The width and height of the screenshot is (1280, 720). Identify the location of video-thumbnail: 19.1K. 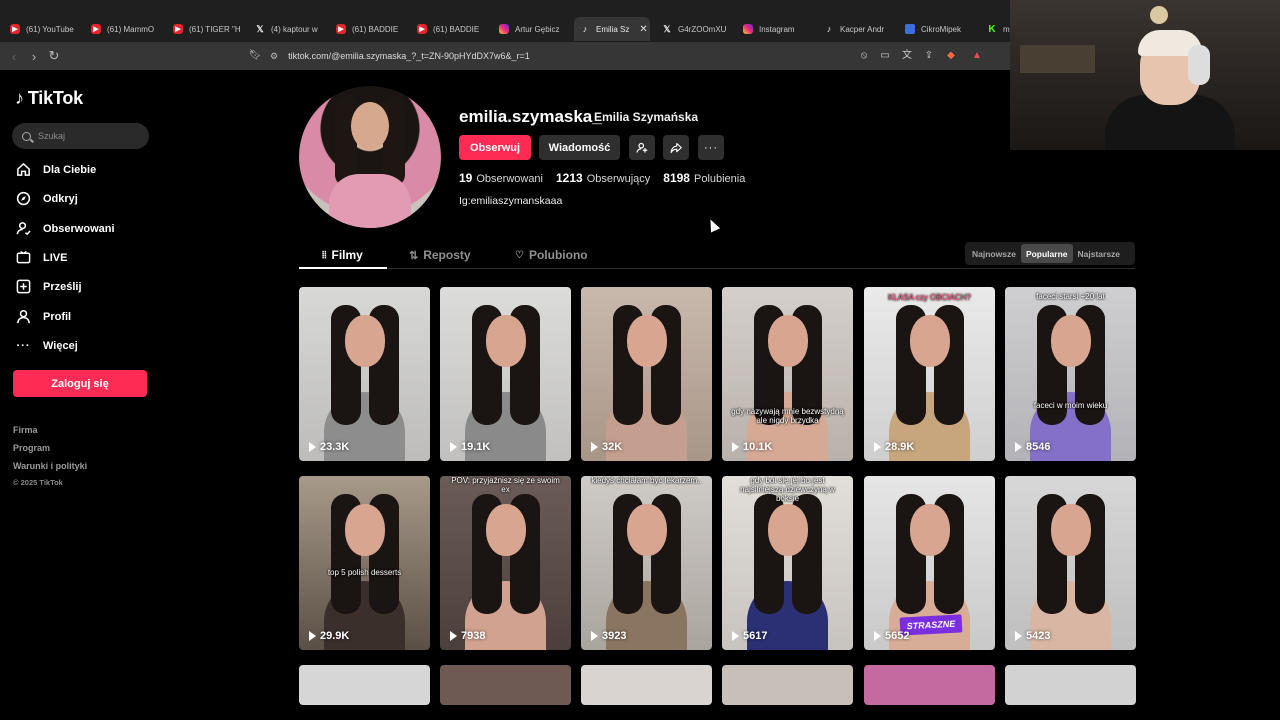
(505, 374).